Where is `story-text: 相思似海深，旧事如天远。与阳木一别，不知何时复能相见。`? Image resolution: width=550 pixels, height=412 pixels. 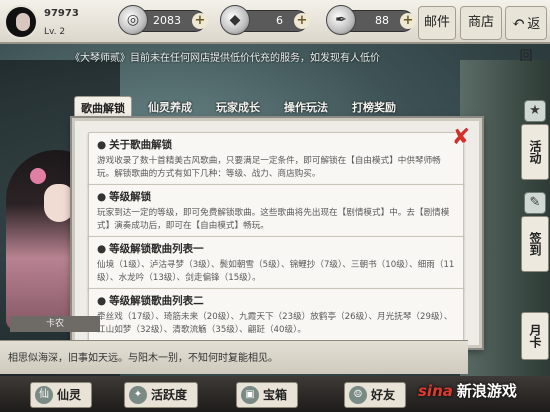 story-text: 相思似海深，旧事如天远。与阳木一别，不知何时复能相见。 is located at coordinates (143, 358).